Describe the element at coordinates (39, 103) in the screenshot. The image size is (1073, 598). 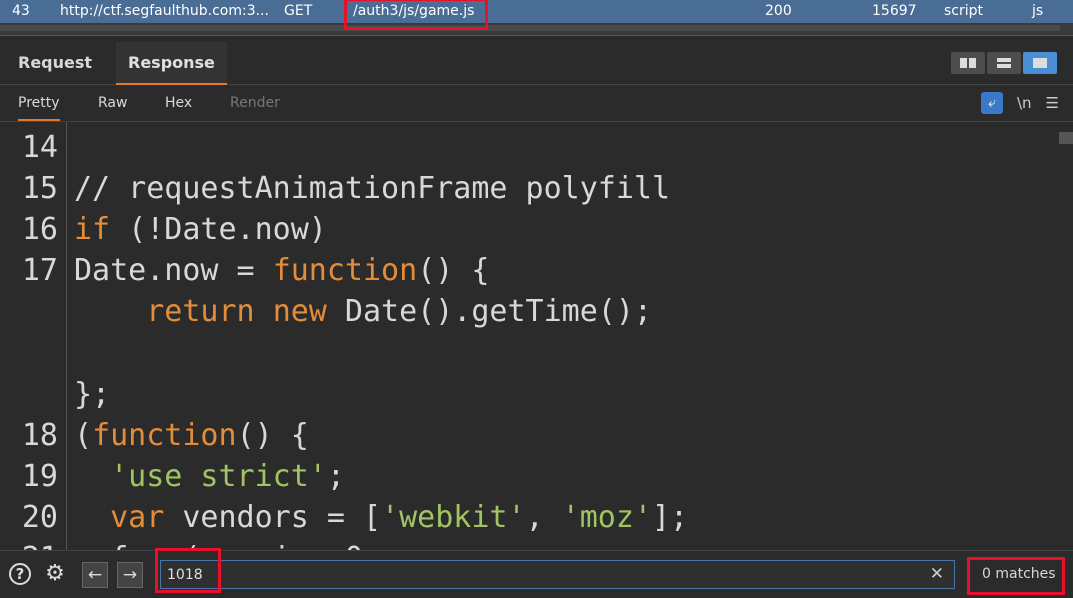
I see `subtab-pretty: Pretty` at that location.